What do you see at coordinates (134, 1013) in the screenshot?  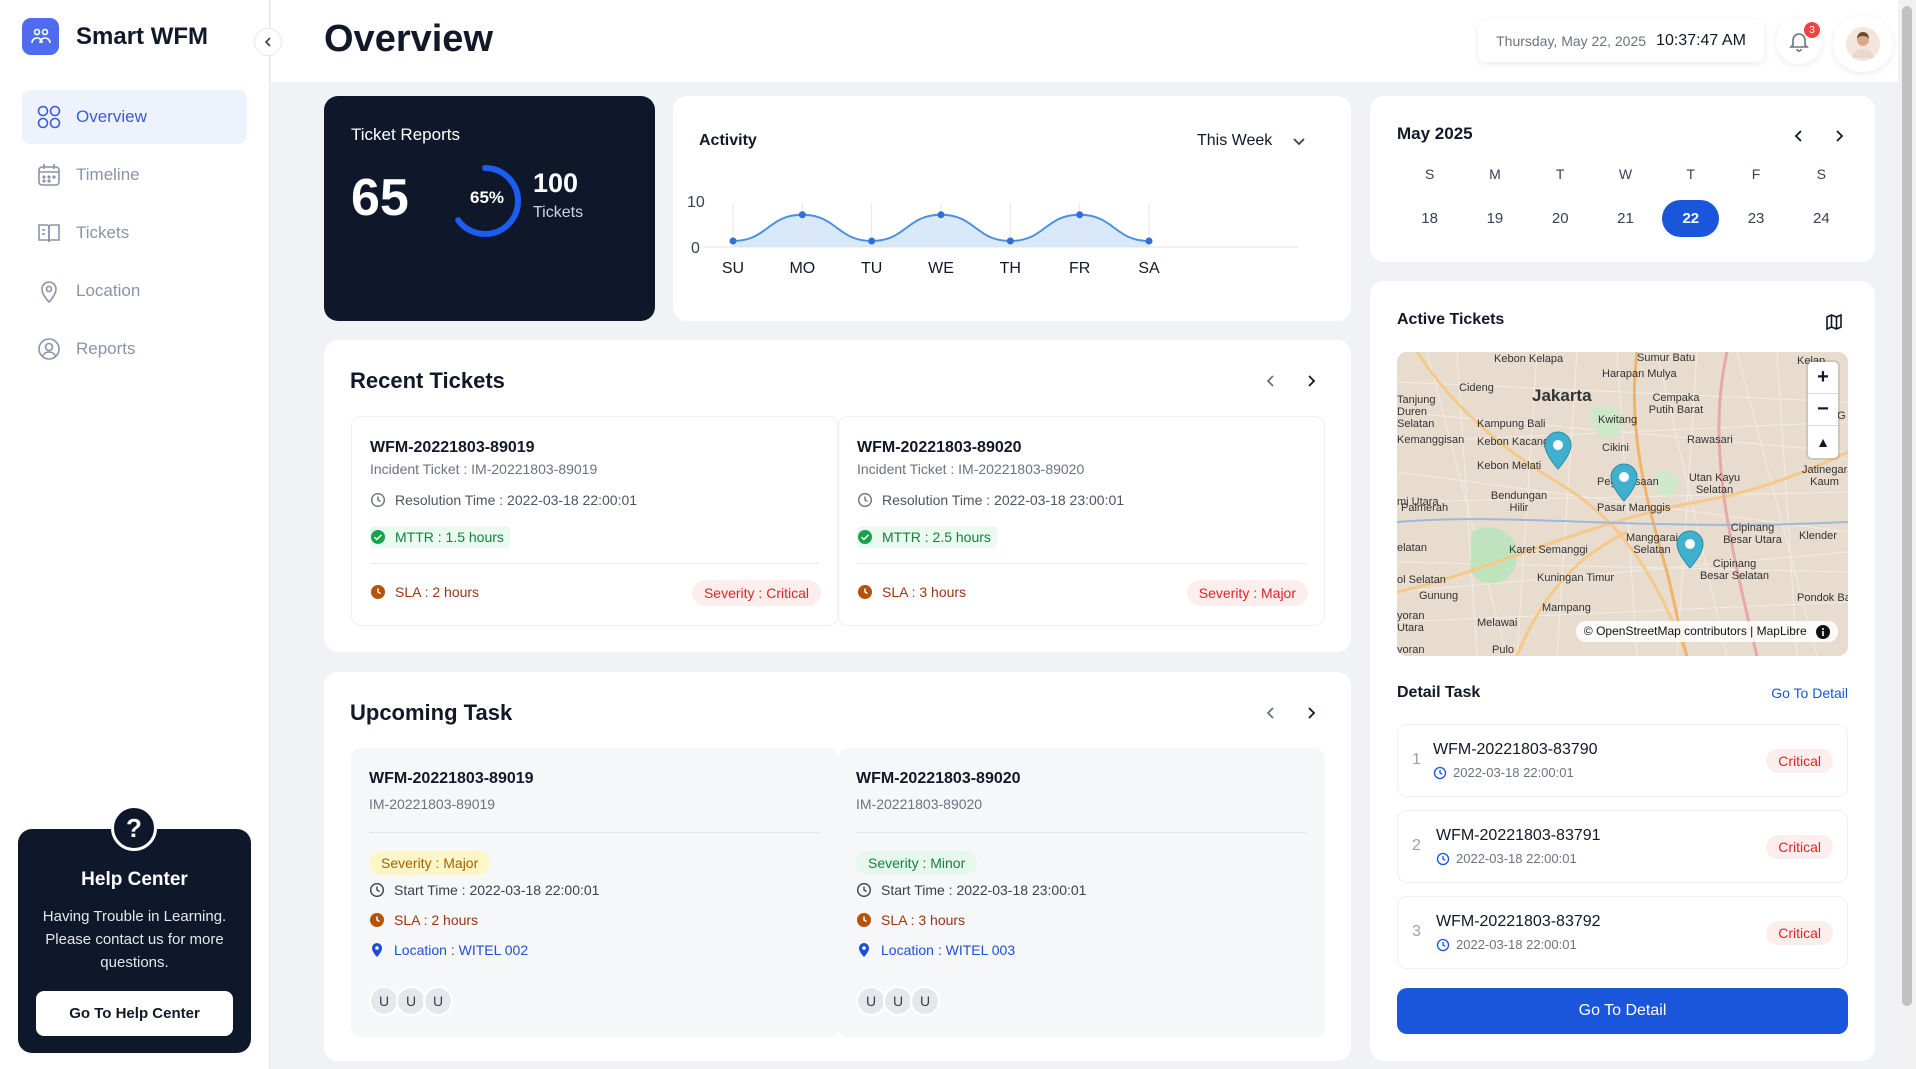 I see `go-to-help-center-button: Go To Help Center` at bounding box center [134, 1013].